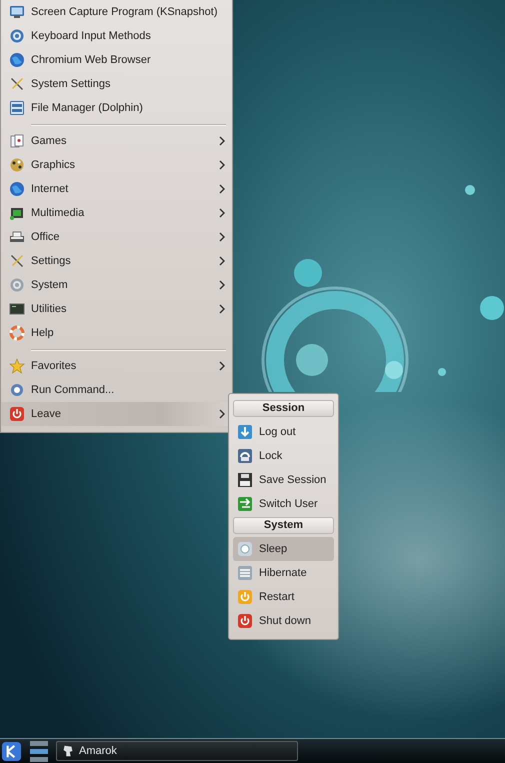 This screenshot has height=763, width=505. What do you see at coordinates (283, 549) in the screenshot?
I see `menu-item: Sleep` at bounding box center [283, 549].